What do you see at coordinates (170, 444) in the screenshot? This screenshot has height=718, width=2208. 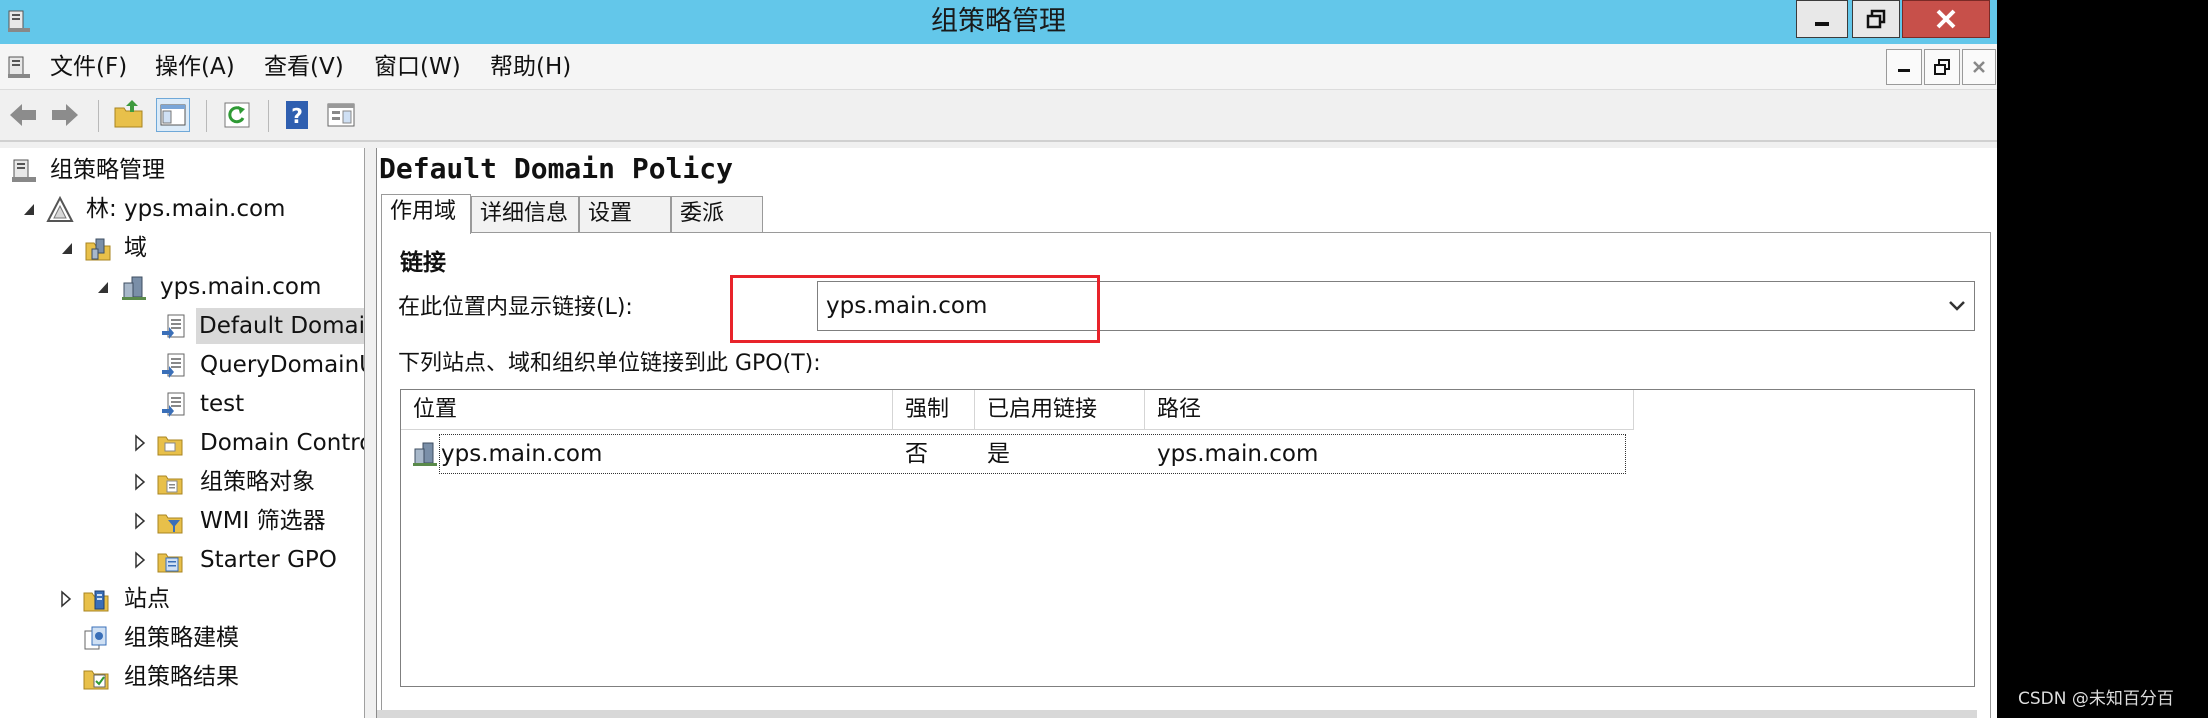 I see `ou-folder-icon` at bounding box center [170, 444].